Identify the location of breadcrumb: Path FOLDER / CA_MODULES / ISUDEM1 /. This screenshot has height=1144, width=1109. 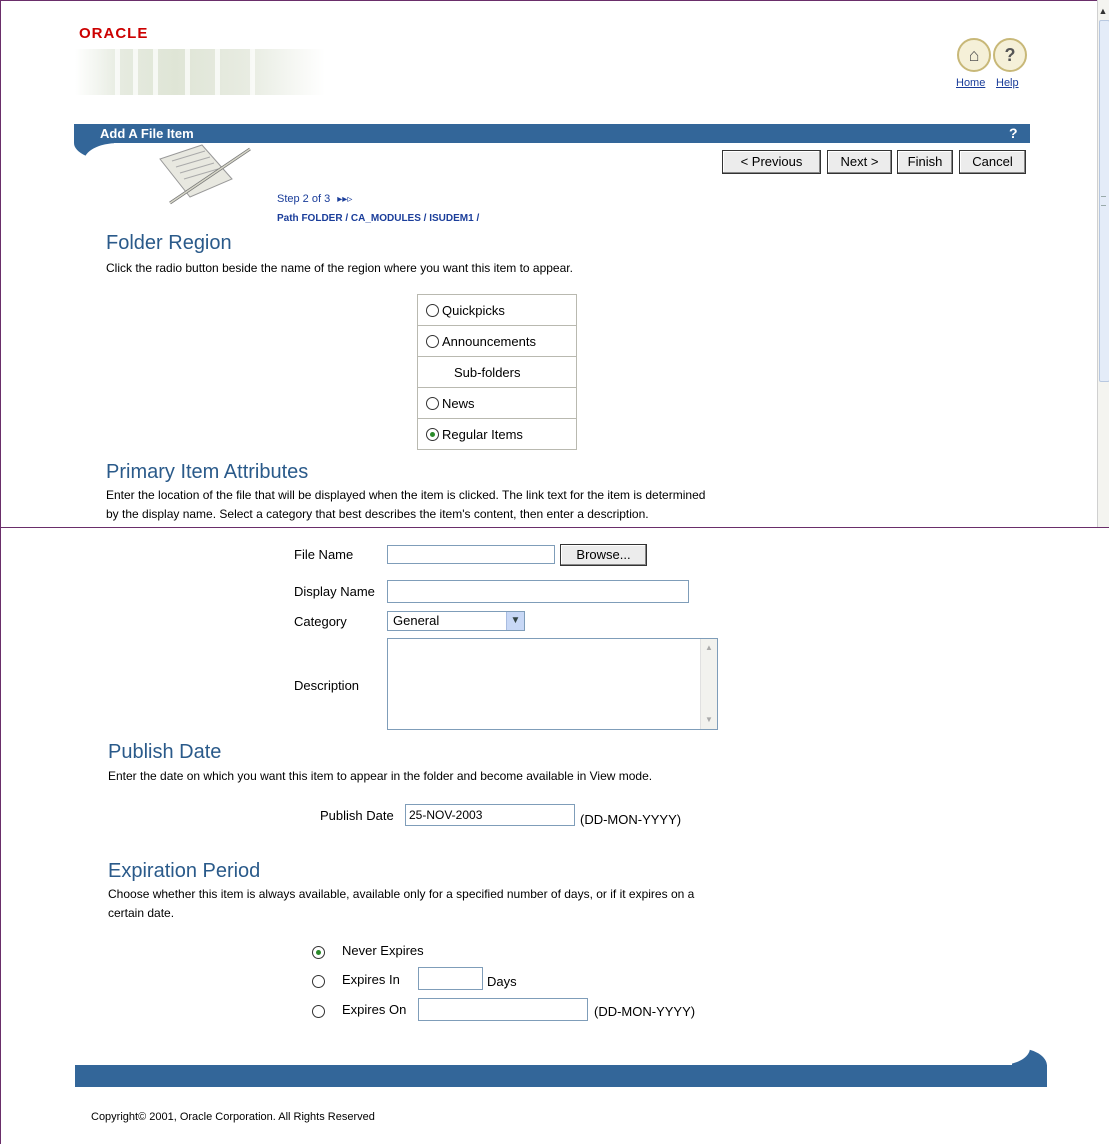
(378, 218).